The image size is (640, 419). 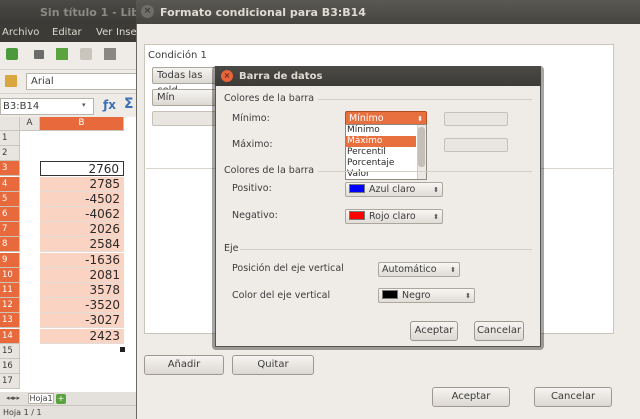 I want to click on axis-position-combo: Automático ⬍, so click(x=419, y=269).